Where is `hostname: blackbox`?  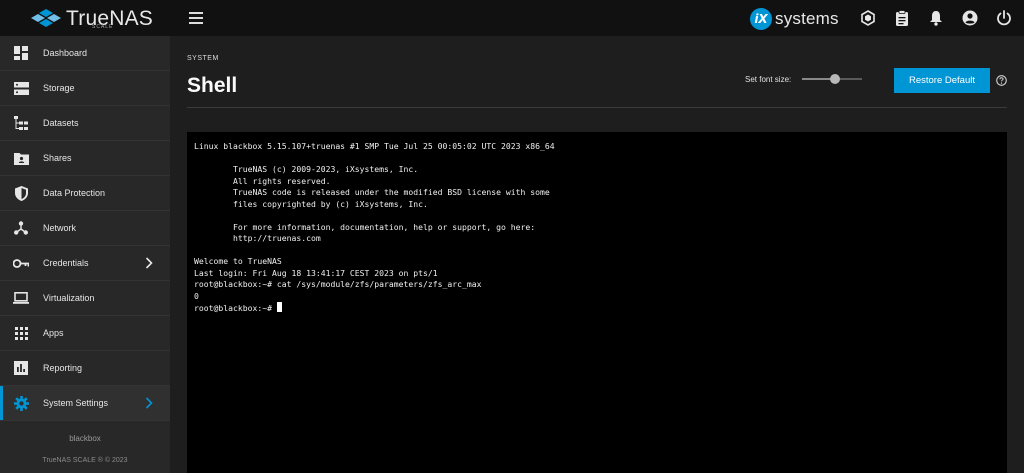 hostname: blackbox is located at coordinates (85, 438).